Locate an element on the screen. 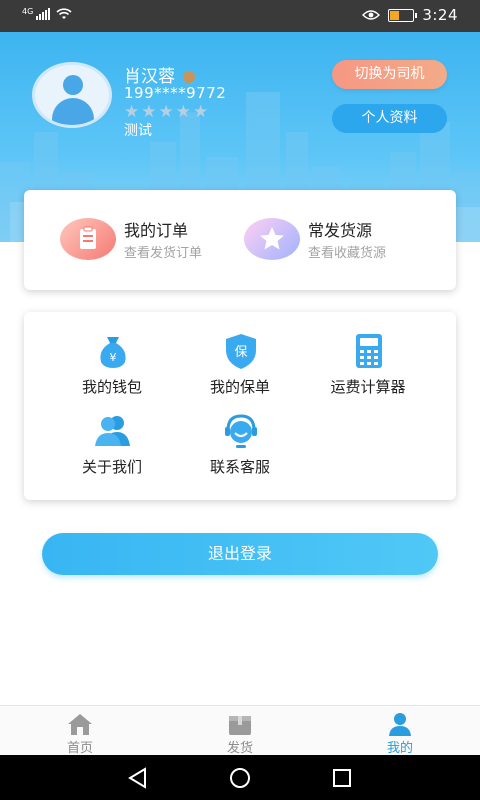 The height and width of the screenshot is (800, 480). tab-home: 首页 is located at coordinates (80, 731).